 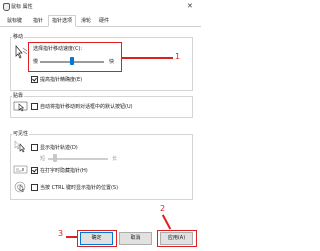 What do you see at coordinates (34, 170) in the screenshot?
I see `hide-while-typing-checkbox` at bounding box center [34, 170].